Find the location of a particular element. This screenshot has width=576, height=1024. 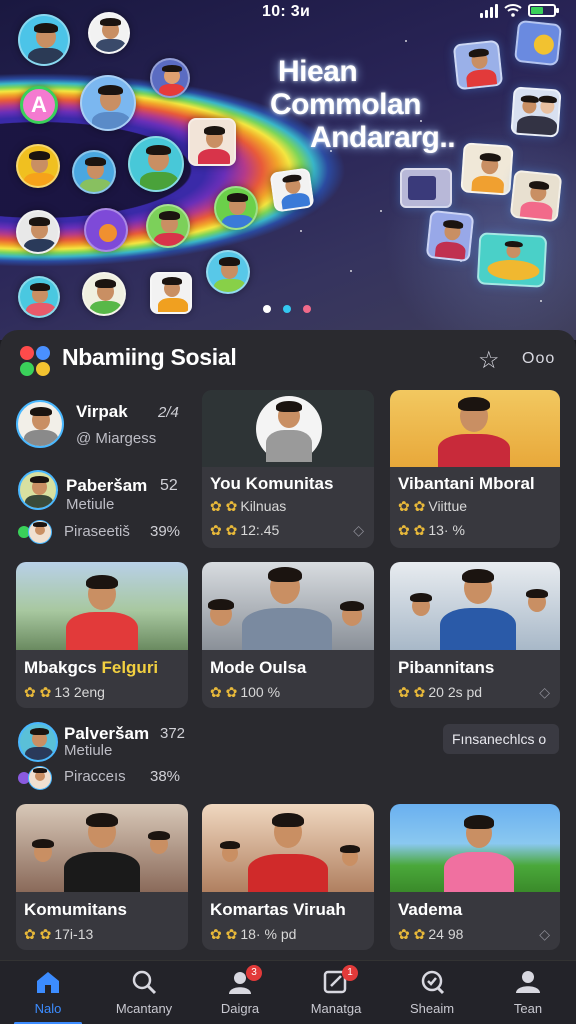

app-title: Nbamiing Sosial is located at coordinates (149, 357).